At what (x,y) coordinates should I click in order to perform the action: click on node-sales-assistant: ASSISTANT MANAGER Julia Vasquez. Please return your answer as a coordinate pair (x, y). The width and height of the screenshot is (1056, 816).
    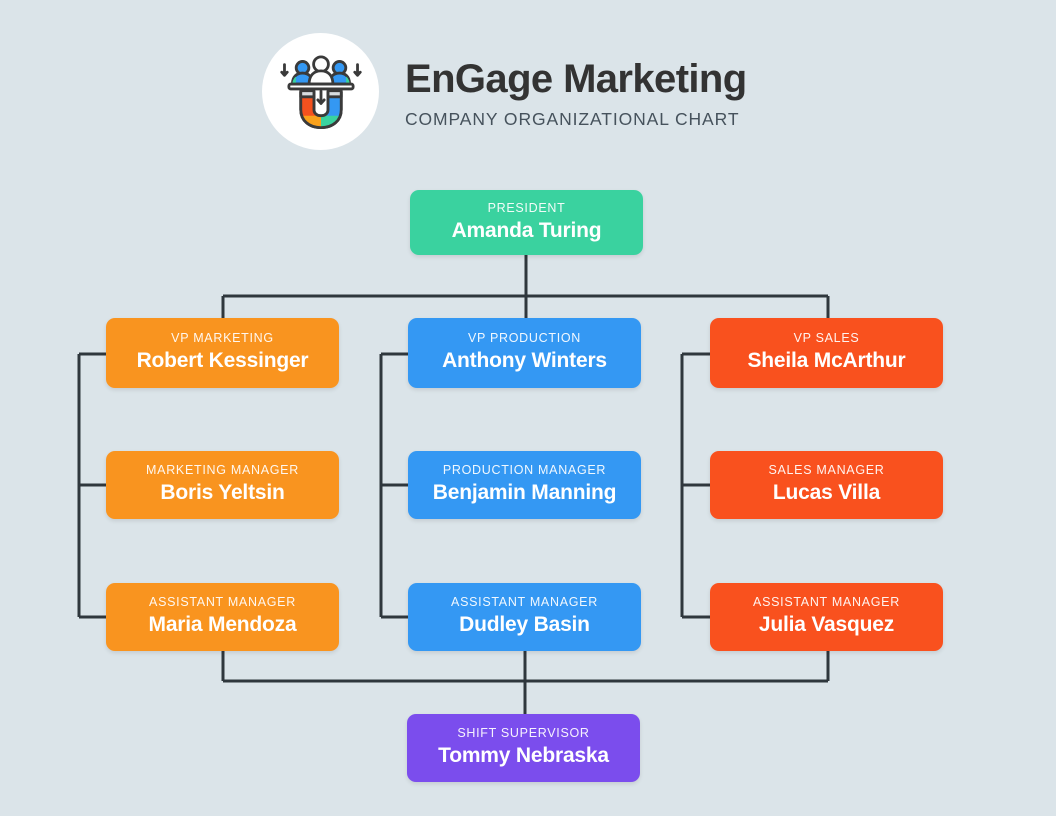
    Looking at the image, I should click on (826, 617).